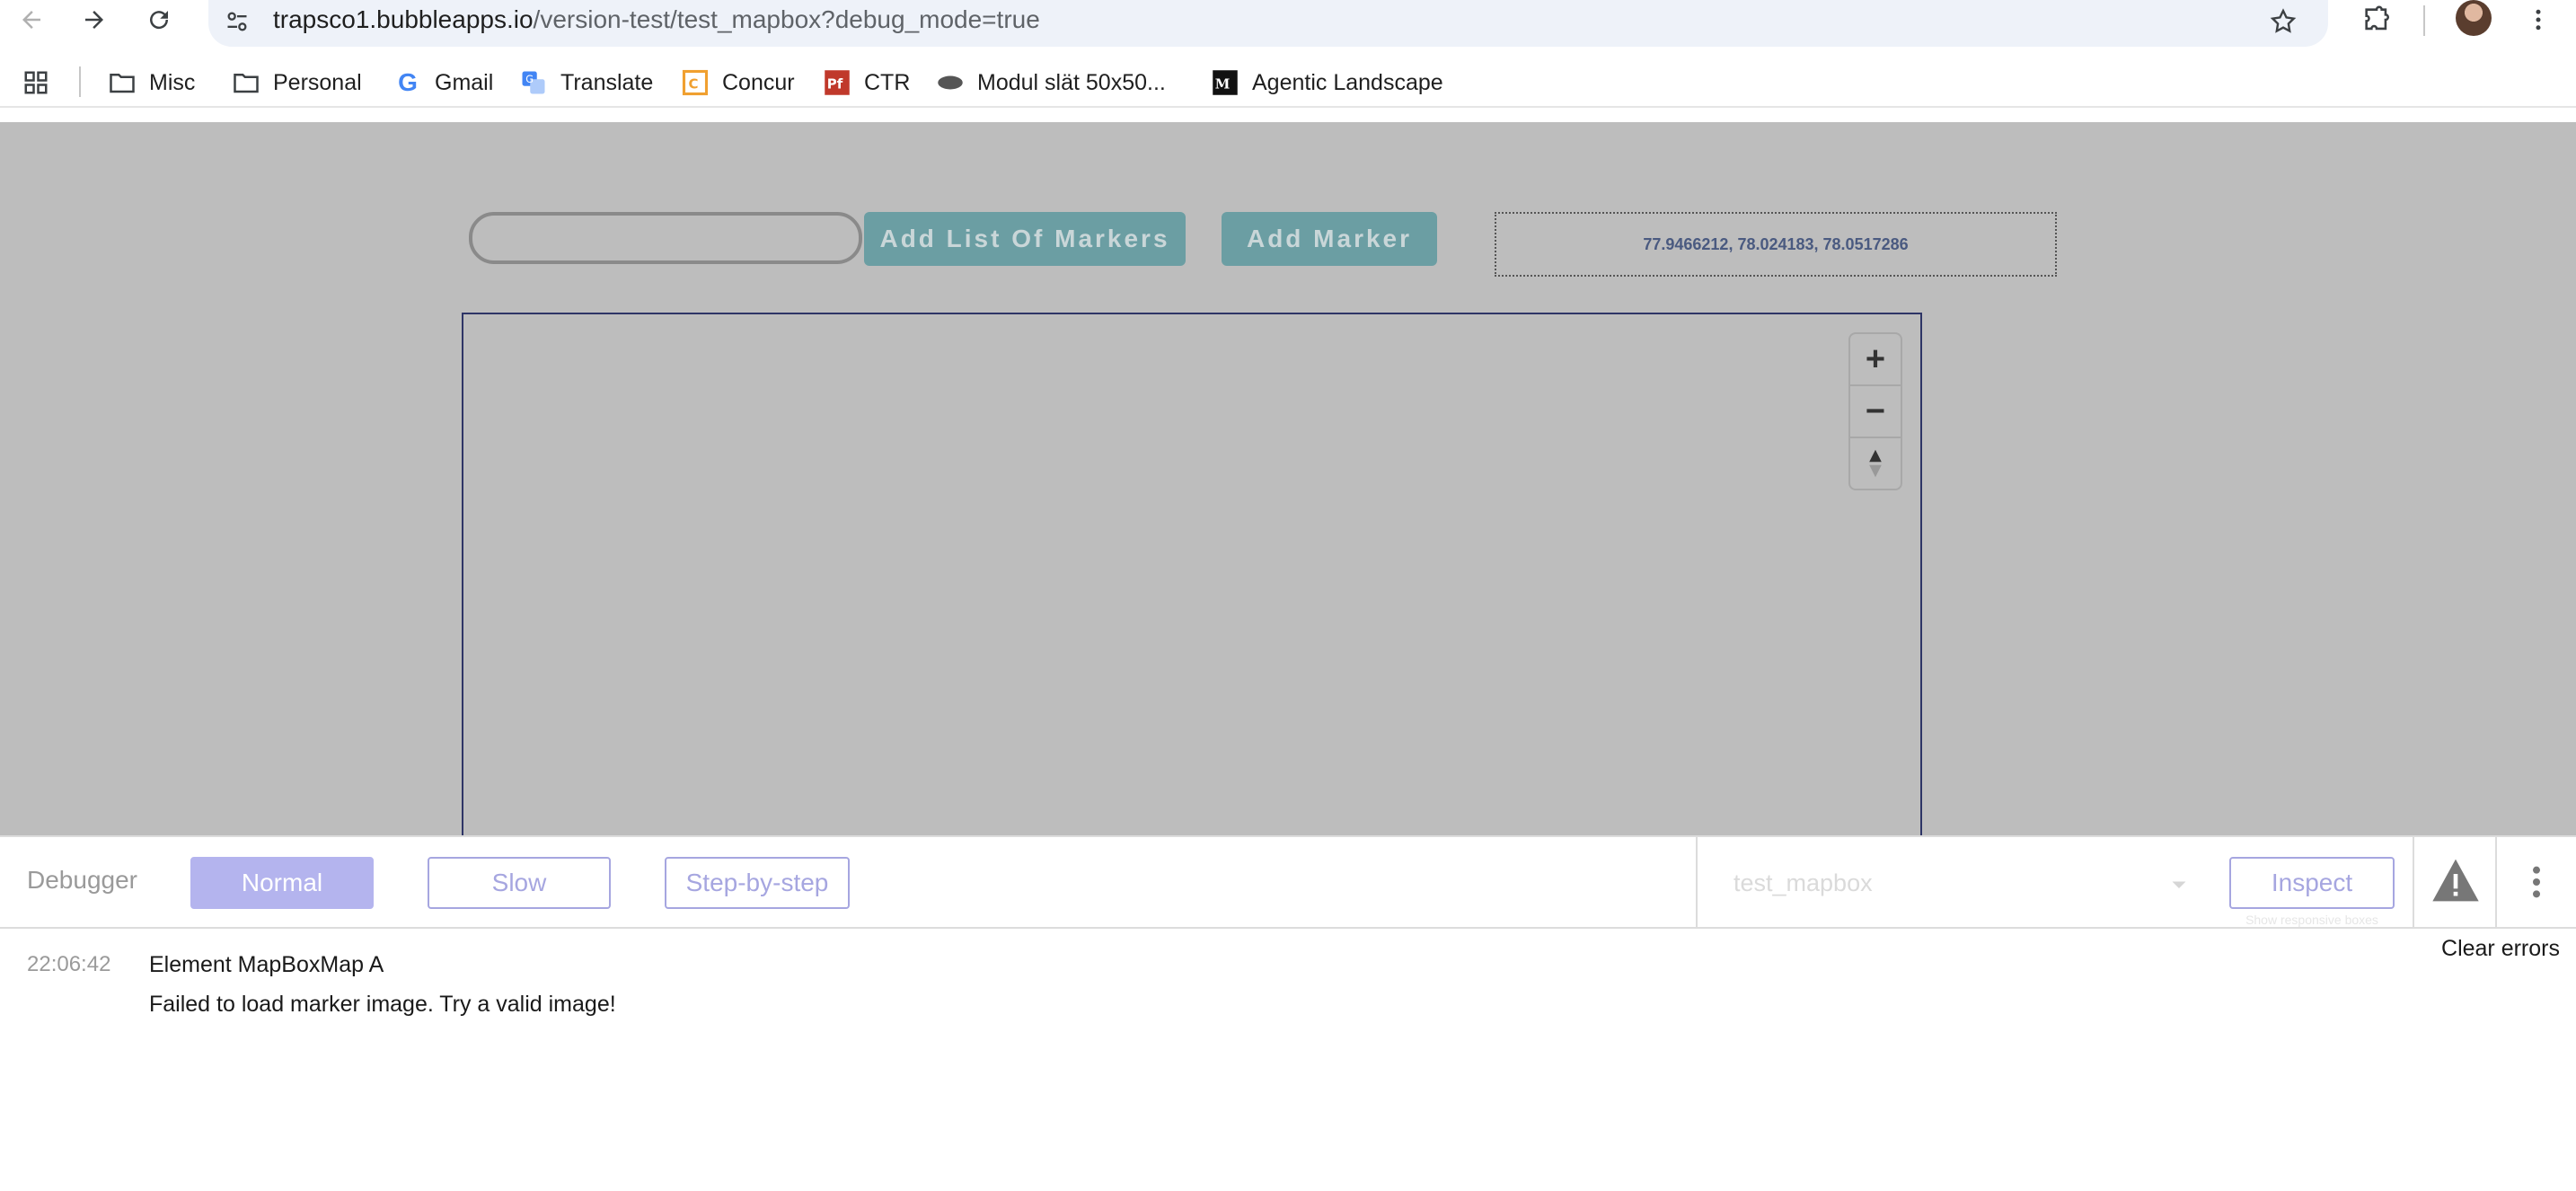  I want to click on page-select-value: test_mapbox, so click(1803, 882).